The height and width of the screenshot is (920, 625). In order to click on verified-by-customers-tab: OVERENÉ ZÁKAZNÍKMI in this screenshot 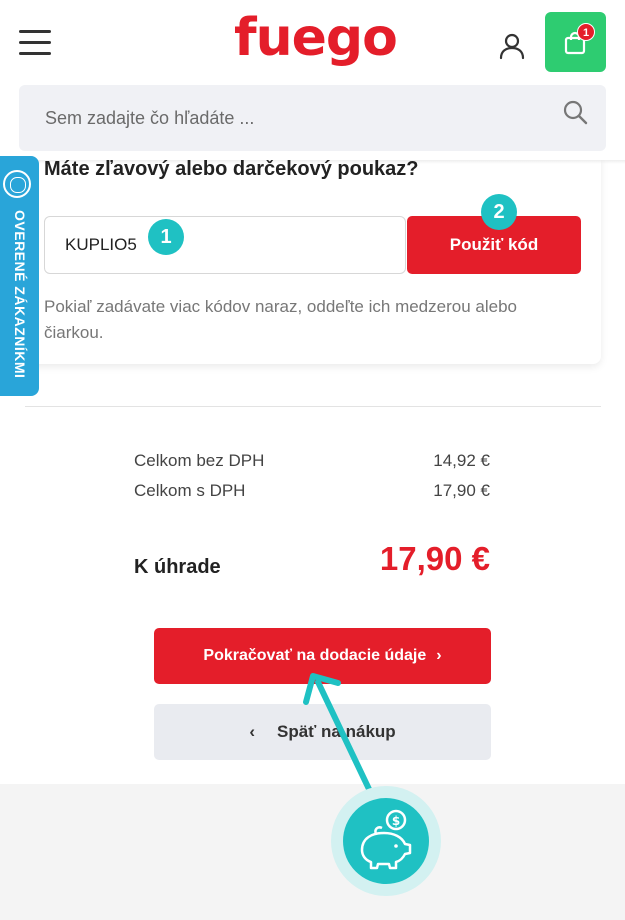, I will do `click(19, 276)`.